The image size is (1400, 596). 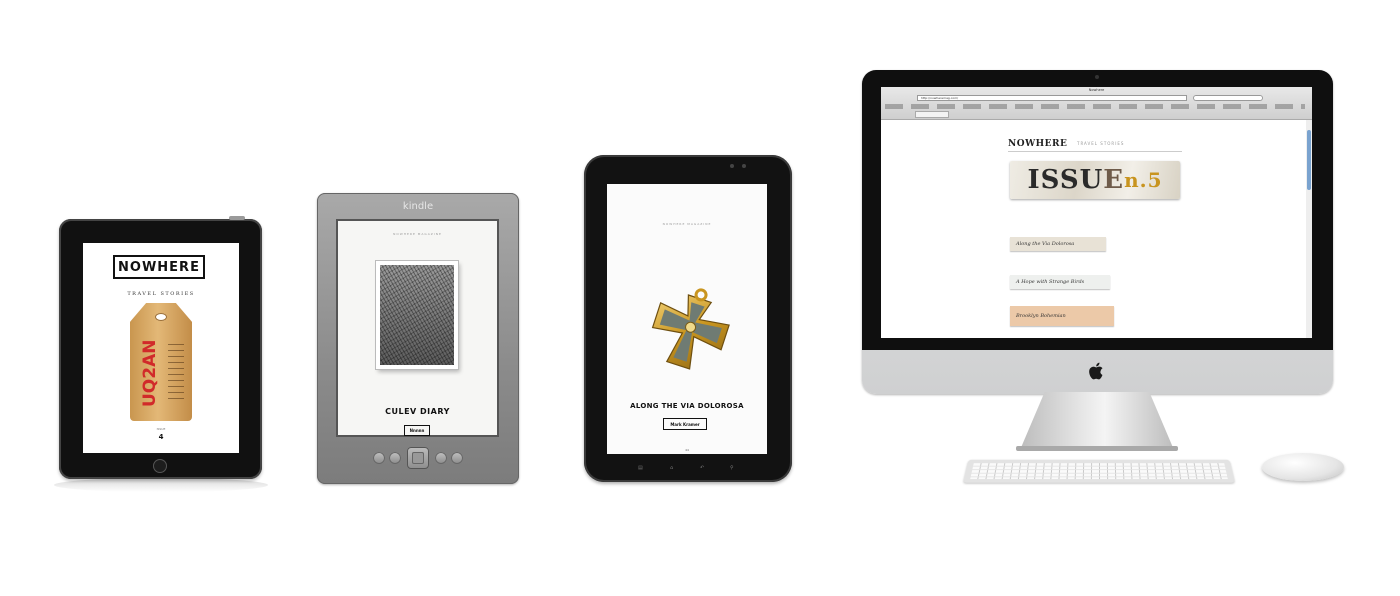 I want to click on story-title: CULEV DIARY, so click(x=417, y=411).